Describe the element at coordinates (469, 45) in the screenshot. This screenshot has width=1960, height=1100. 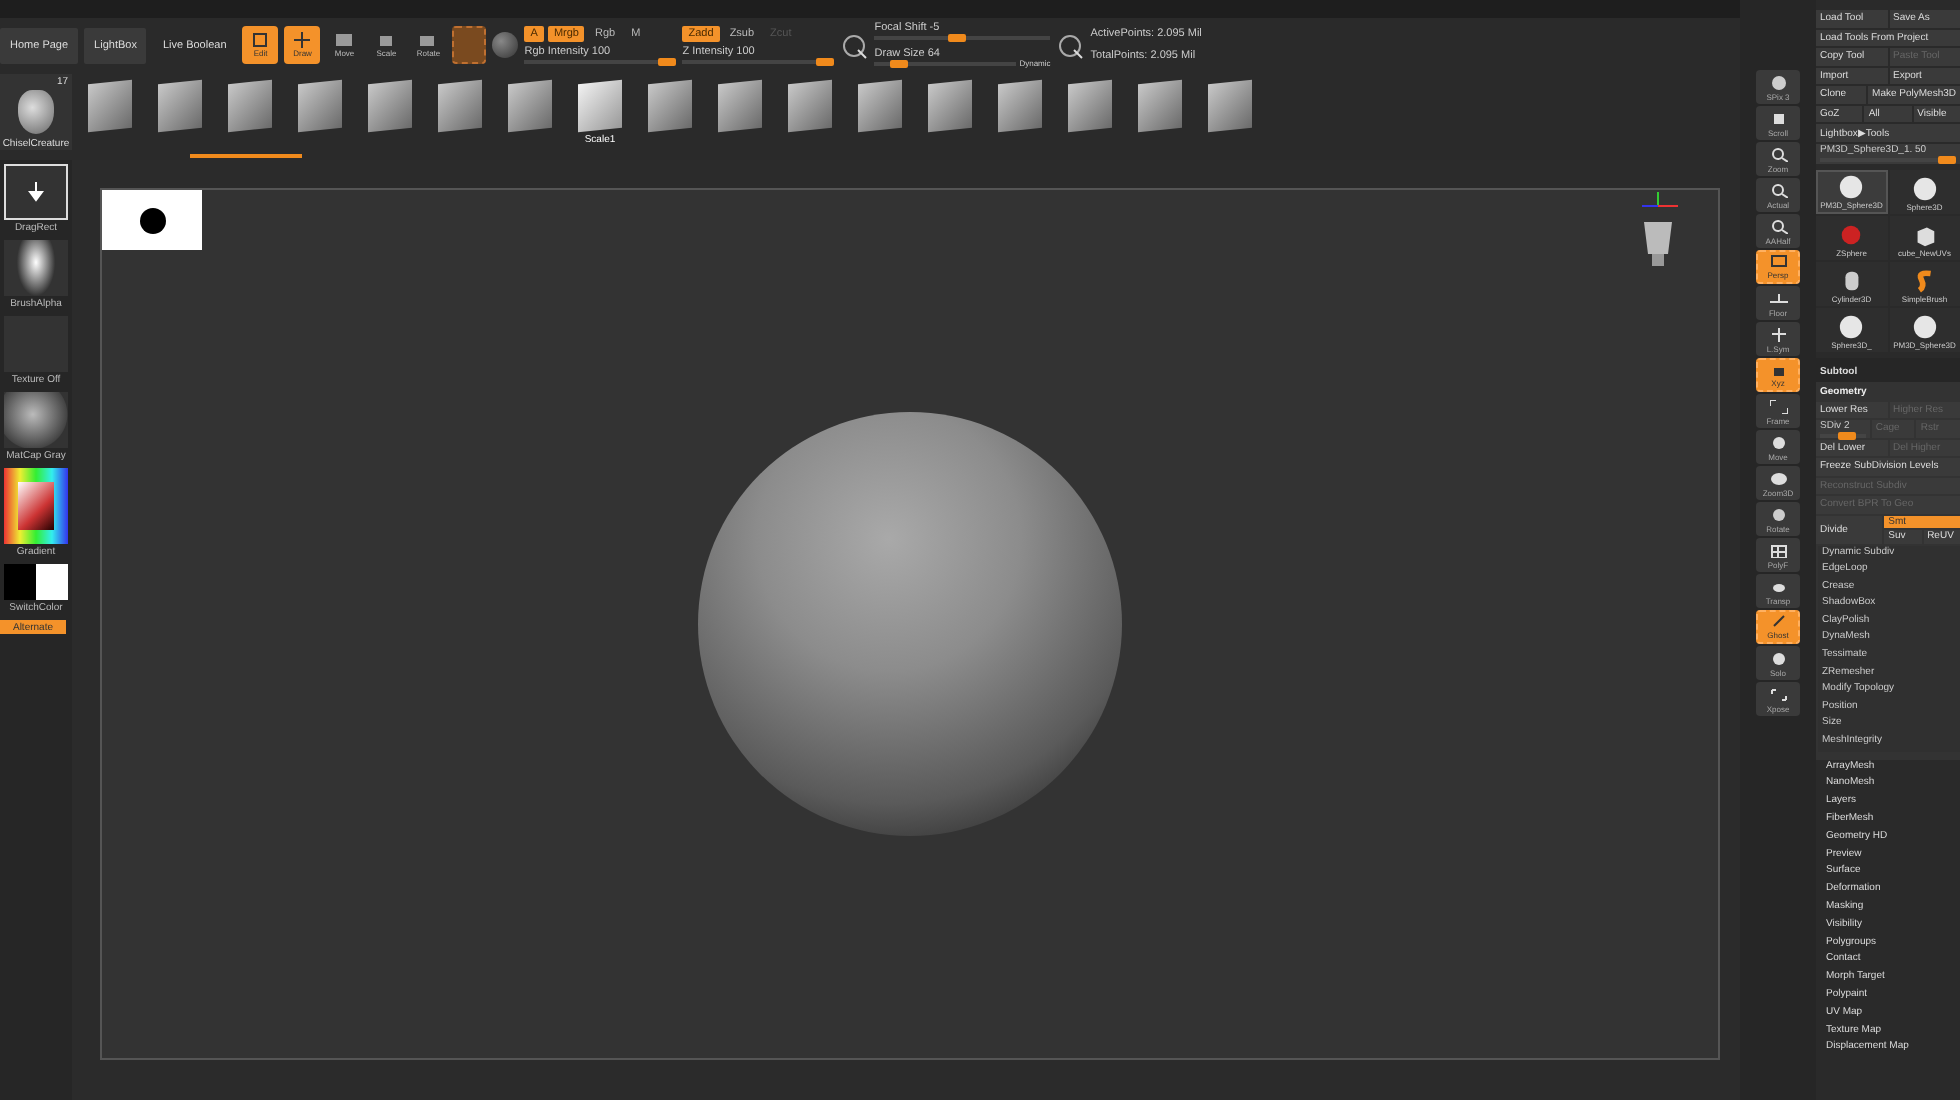
I see `material-swatch` at that location.